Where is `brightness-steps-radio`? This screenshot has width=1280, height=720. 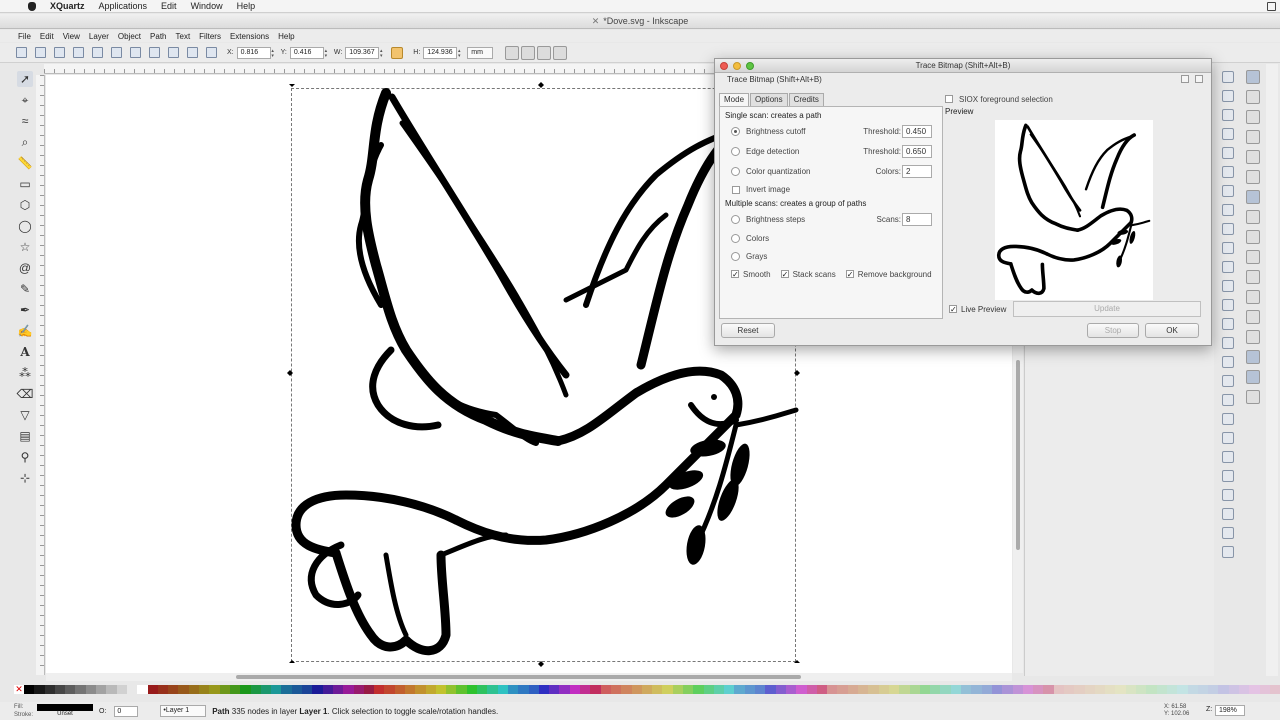 brightness-steps-radio is located at coordinates (735, 219).